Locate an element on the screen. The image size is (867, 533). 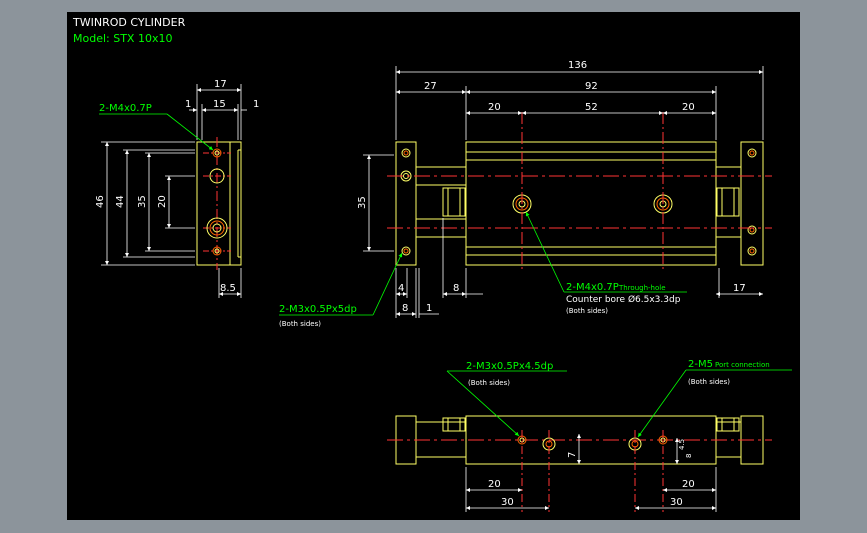
dim-side-lip-left: 1 is located at coordinates (188, 104).